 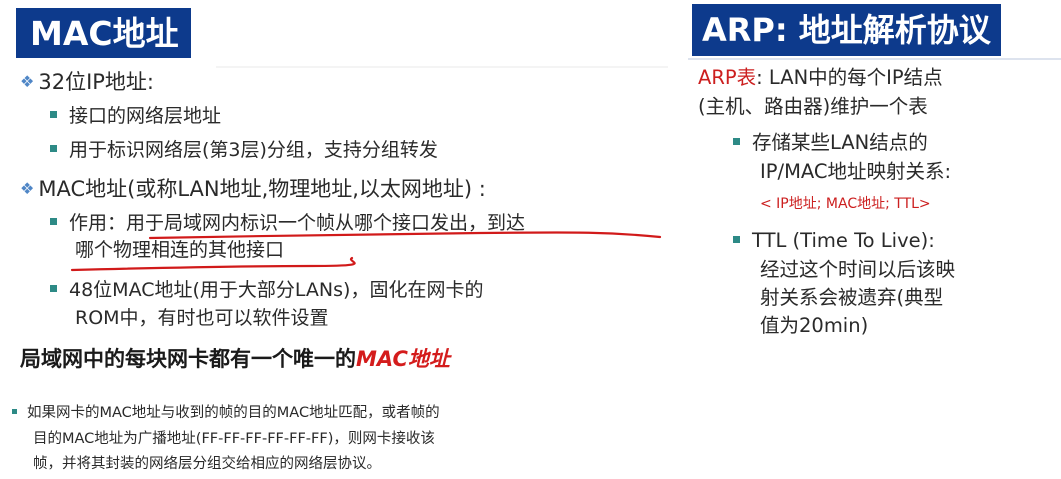 What do you see at coordinates (727, 77) in the screenshot?
I see `arp-table-label: ARP表` at bounding box center [727, 77].